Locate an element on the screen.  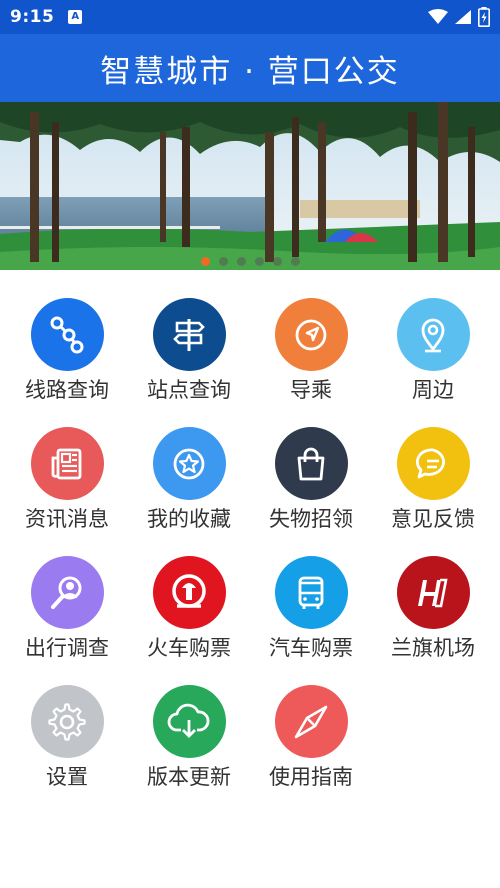
location-pin-icon is located at coordinates (433, 334).